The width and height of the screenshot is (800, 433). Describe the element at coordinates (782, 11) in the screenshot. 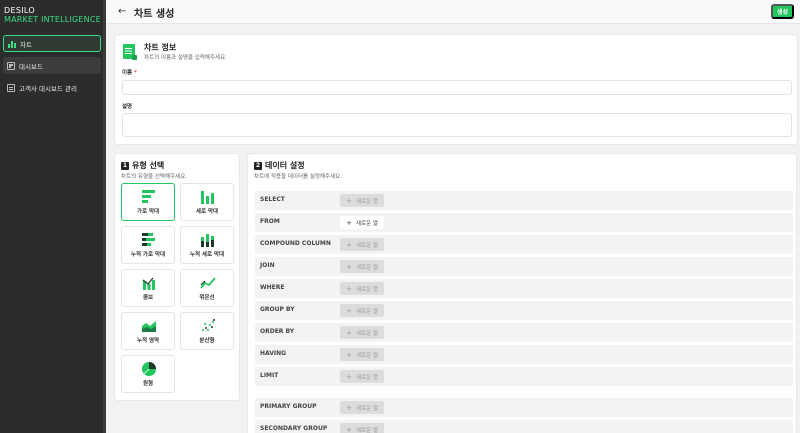

I see `create-button: 생성` at that location.